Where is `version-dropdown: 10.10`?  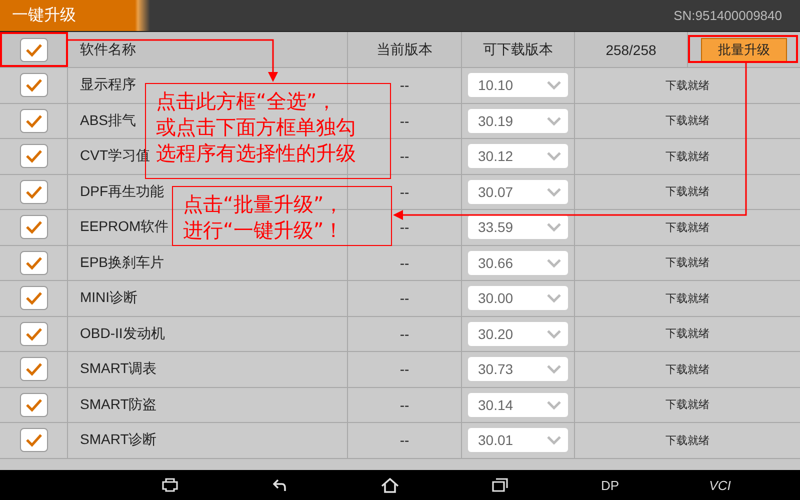
version-dropdown: 10.10 is located at coordinates (518, 85).